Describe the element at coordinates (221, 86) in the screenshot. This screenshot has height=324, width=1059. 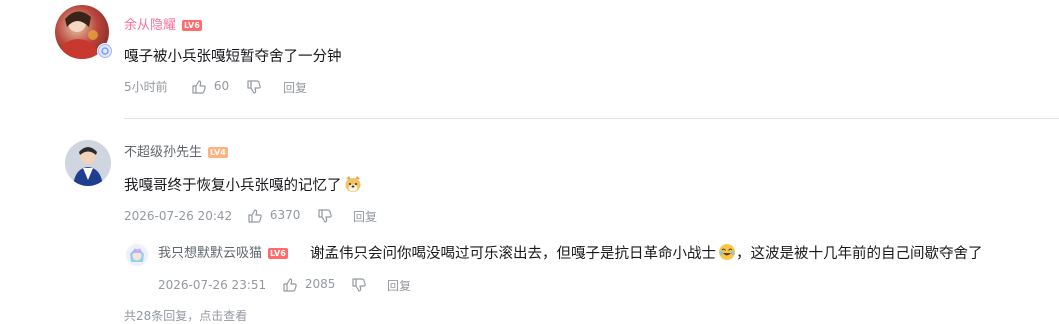
I see `like-count: 60` at that location.